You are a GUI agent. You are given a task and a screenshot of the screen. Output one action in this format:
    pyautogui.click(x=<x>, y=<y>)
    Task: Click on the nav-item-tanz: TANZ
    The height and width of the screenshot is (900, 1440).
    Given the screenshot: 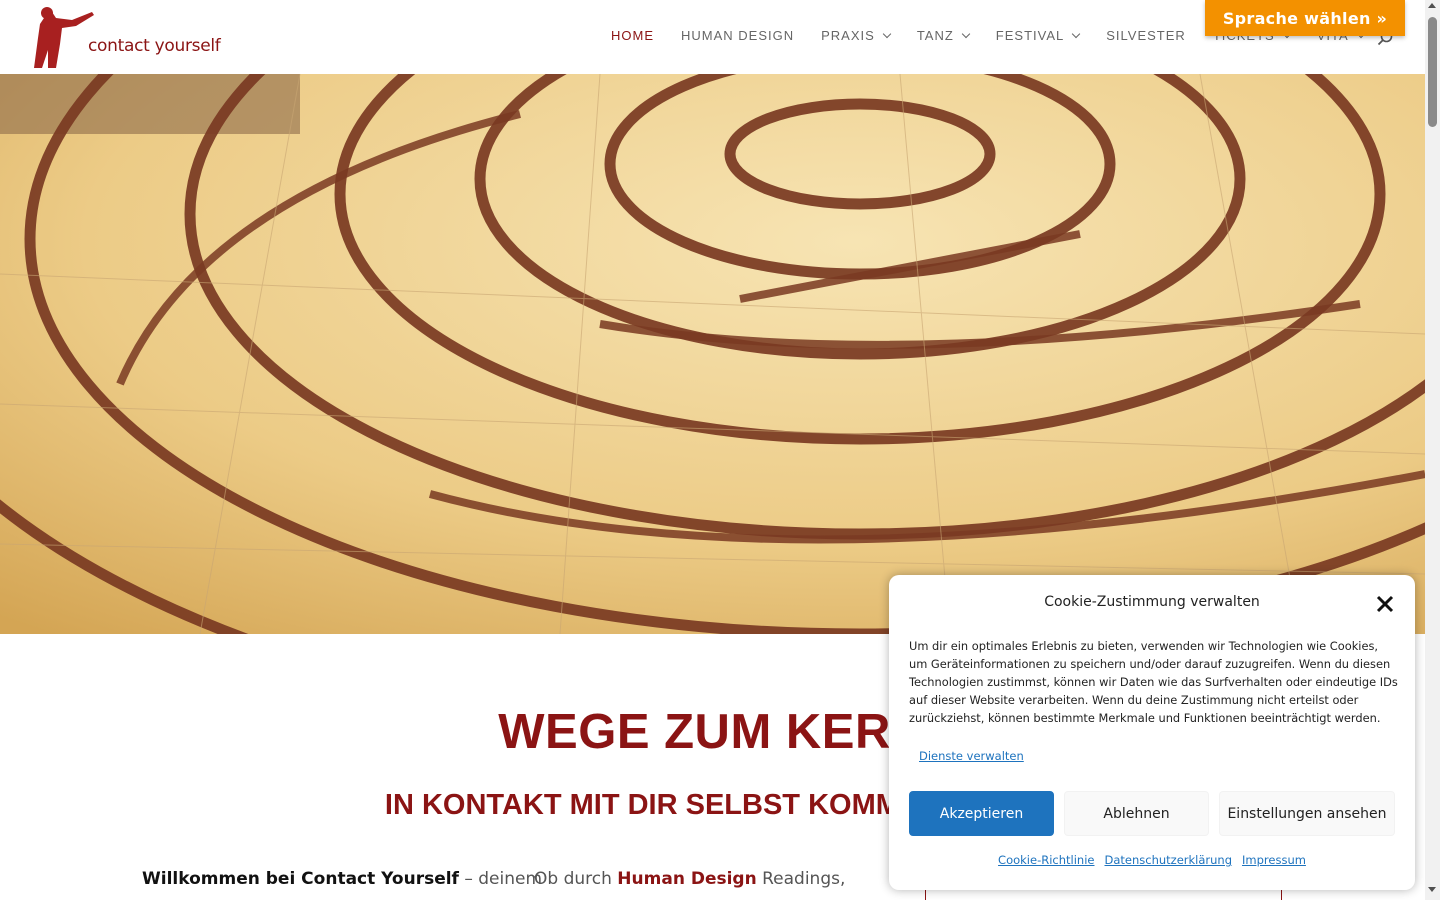 What is the action you would take?
    pyautogui.click(x=943, y=35)
    